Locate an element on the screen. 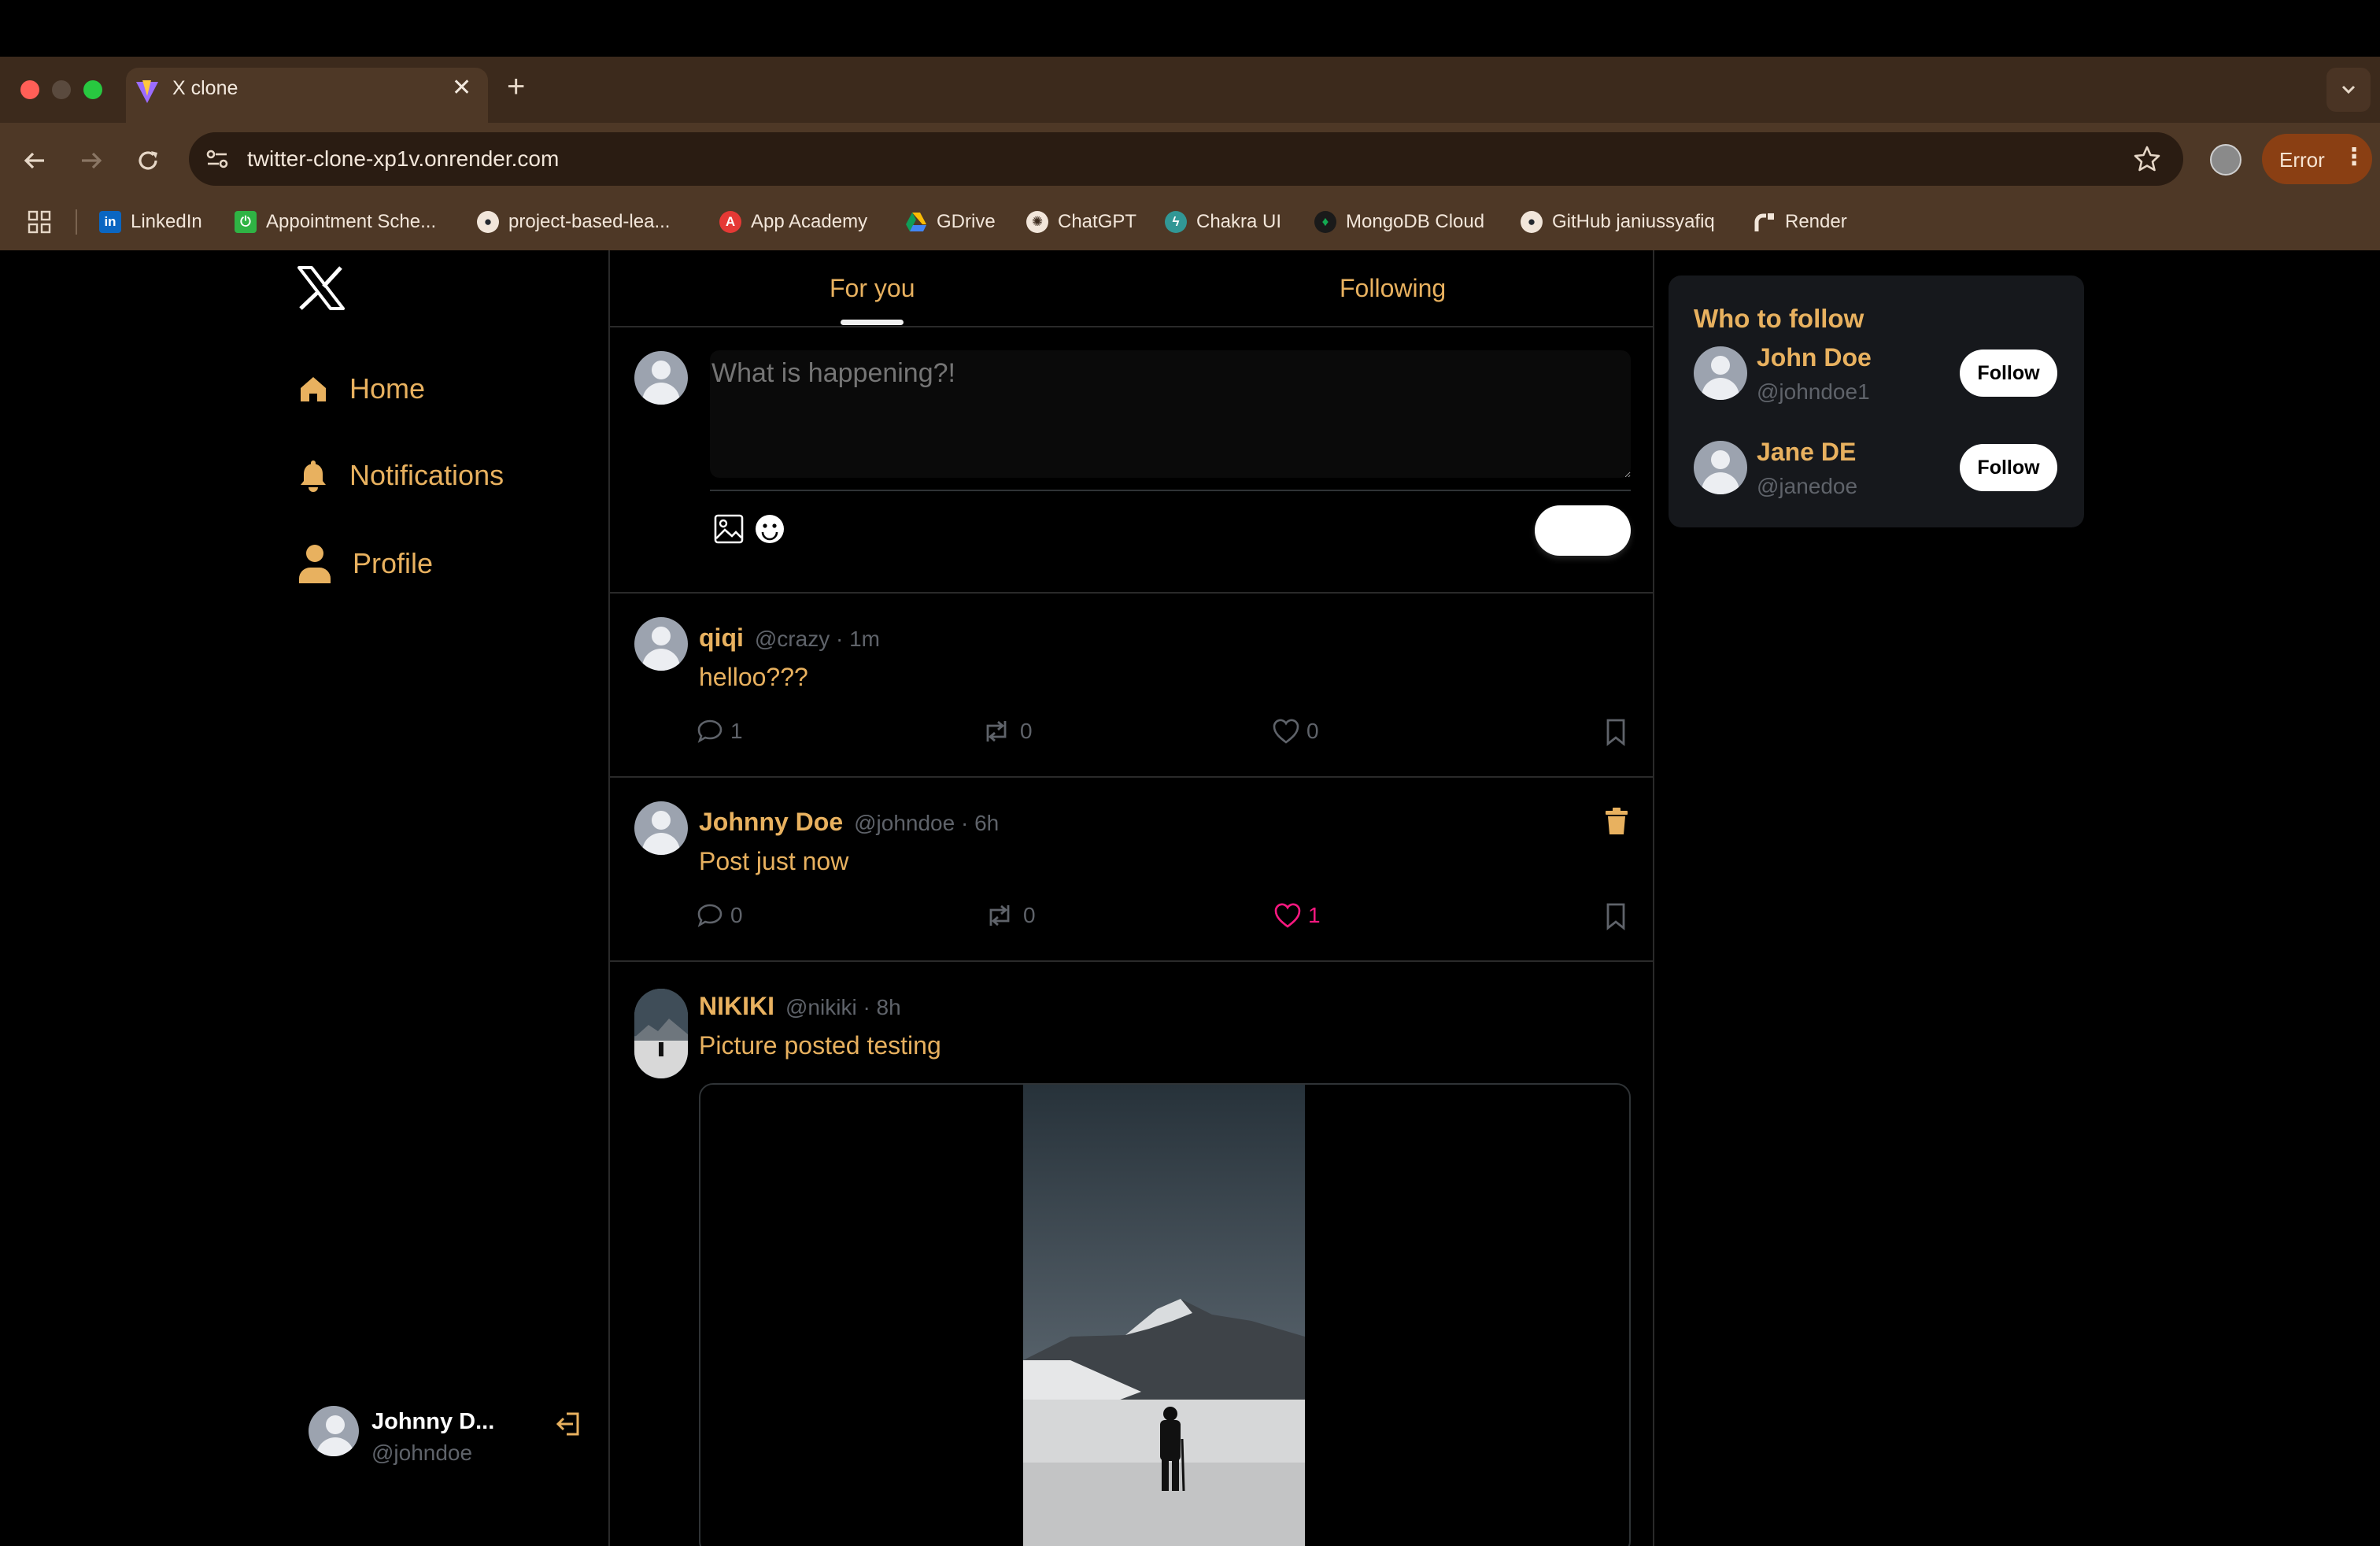 The height and width of the screenshot is (1546, 2380). bookmark-chatgpt: ✺ ChatGPT is located at coordinates (1081, 222).